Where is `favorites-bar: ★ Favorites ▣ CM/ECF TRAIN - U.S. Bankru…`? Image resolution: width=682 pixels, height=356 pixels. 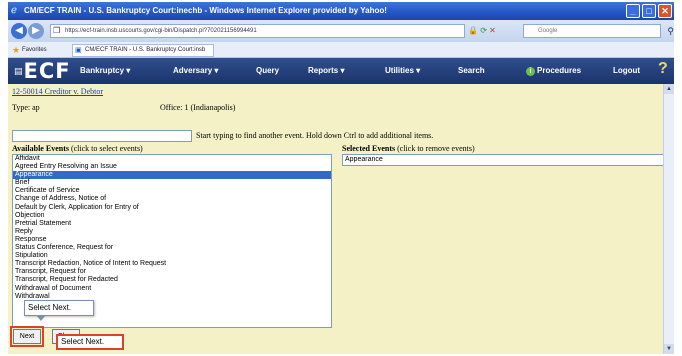 favorites-bar: ★ Favorites ▣ CM/ECF TRAIN - U.S. Bankru… is located at coordinates (341, 50).